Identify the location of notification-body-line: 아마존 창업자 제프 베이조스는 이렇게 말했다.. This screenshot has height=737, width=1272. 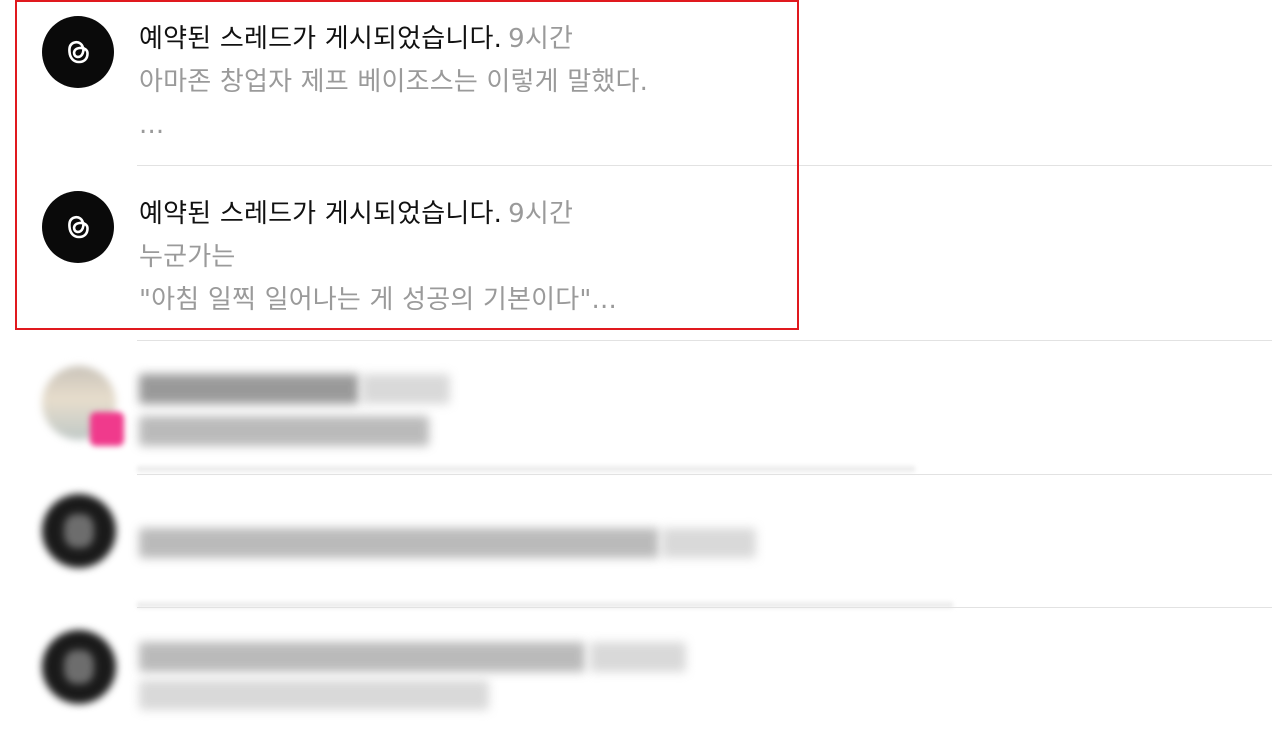
(394, 82).